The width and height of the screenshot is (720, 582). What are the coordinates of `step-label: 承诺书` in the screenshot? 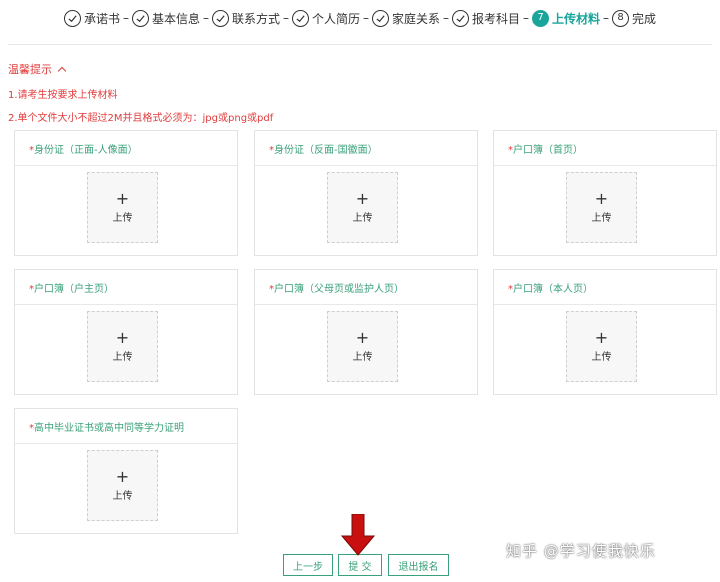 It's located at (101, 18).